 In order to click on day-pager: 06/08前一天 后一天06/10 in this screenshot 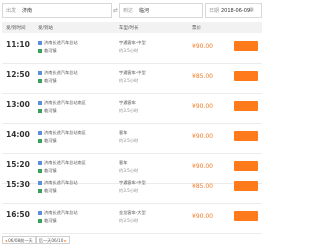, I will do `click(36, 240)`.